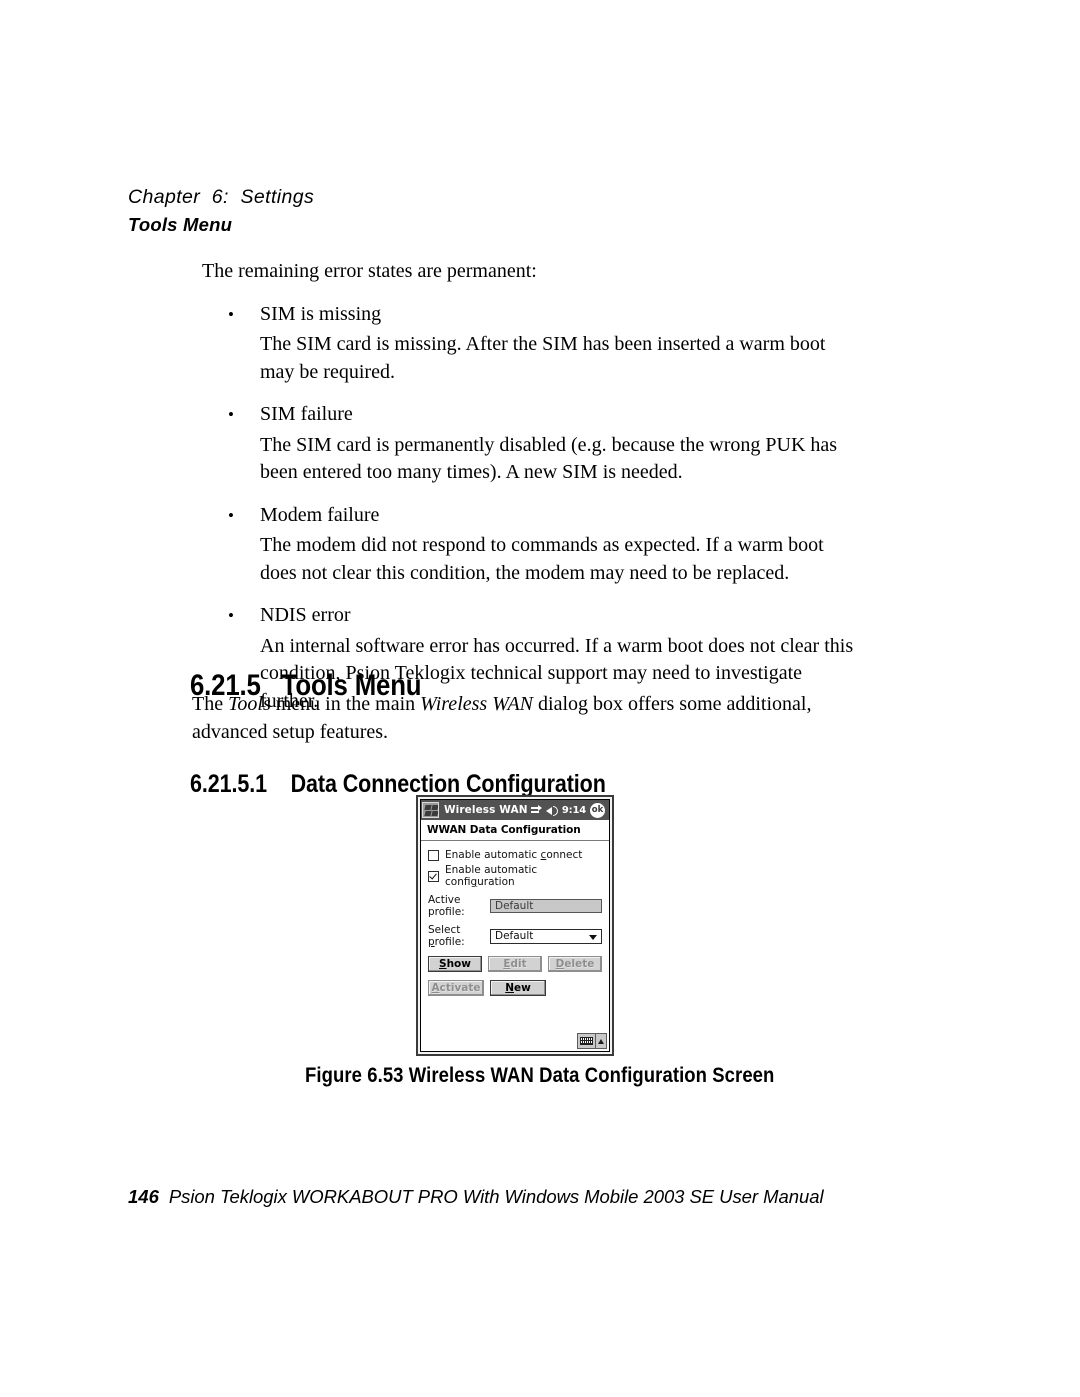 The image size is (1080, 1397). I want to click on active-profile-value: Default, so click(546, 906).